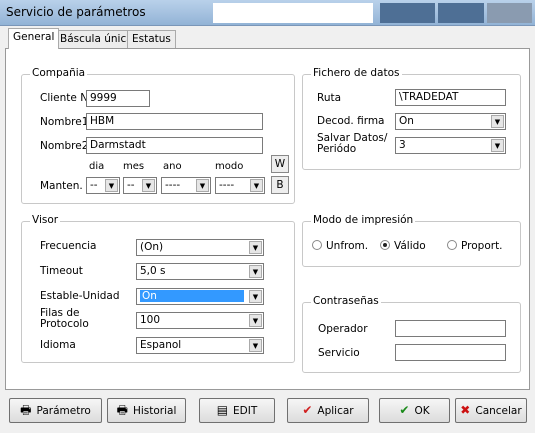  Describe the element at coordinates (131, 185) in the screenshot. I see `mes-value: --` at that location.